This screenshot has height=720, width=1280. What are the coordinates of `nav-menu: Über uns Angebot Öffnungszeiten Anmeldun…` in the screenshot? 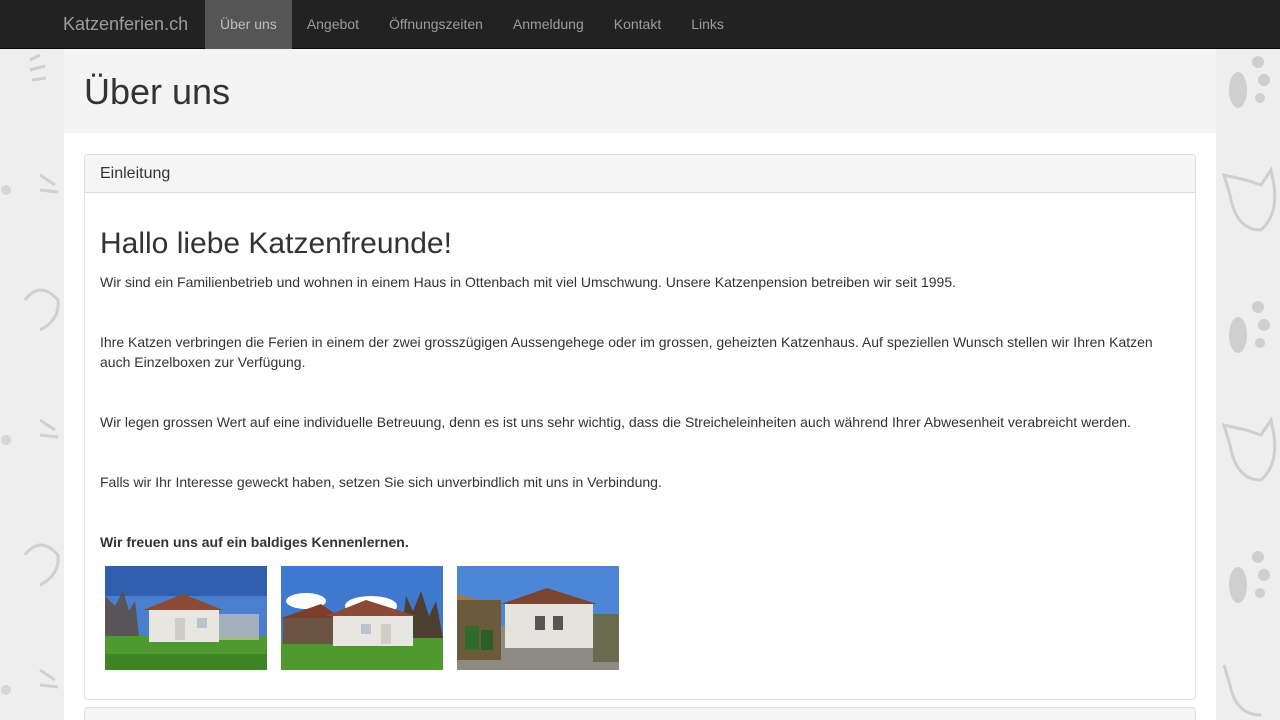 It's located at (472, 24).